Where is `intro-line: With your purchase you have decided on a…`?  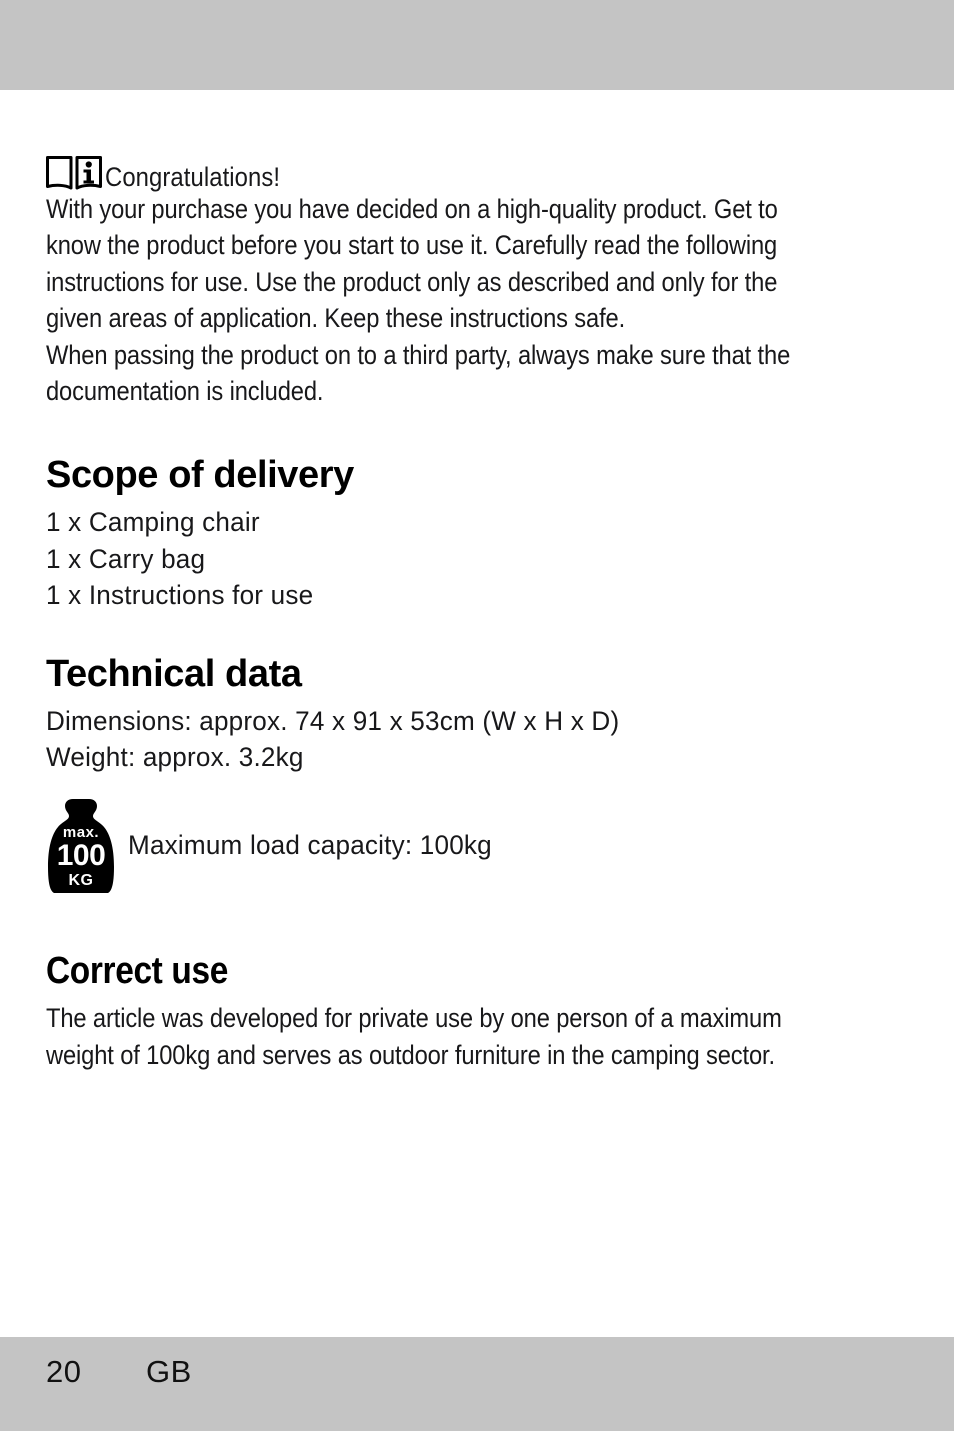 intro-line: With your purchase you have decided on a… is located at coordinates (412, 209).